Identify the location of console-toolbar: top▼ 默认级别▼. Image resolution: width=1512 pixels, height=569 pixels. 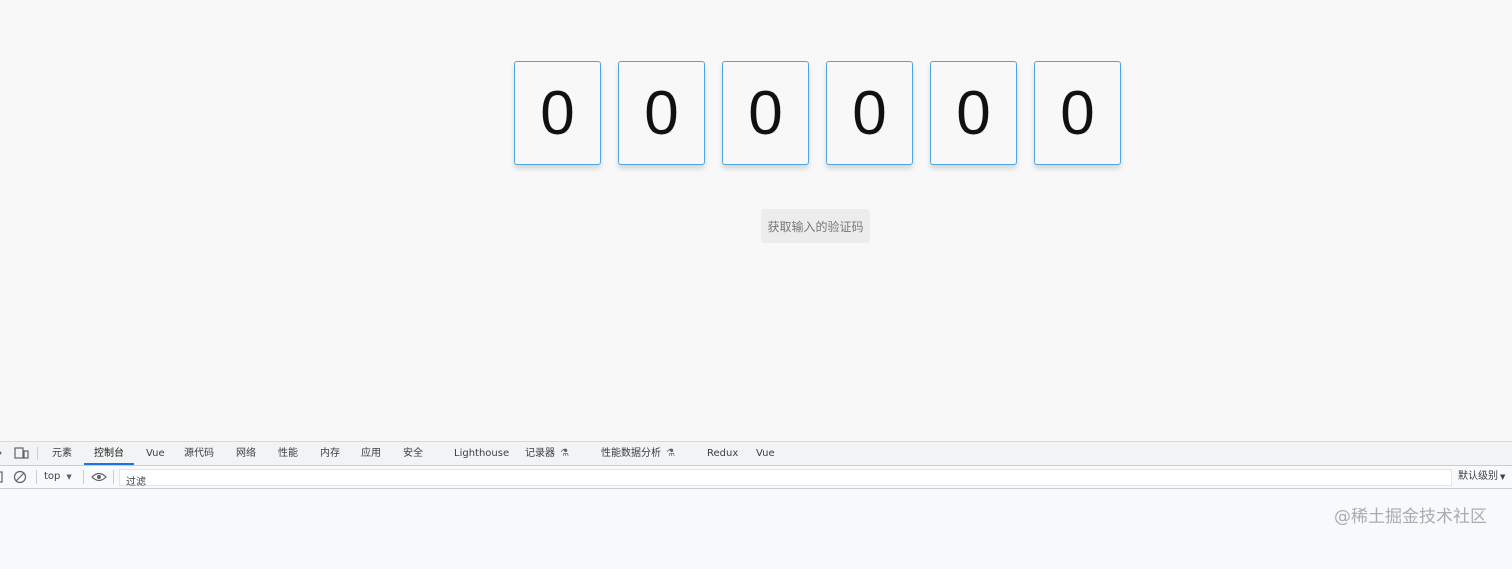
(756, 478).